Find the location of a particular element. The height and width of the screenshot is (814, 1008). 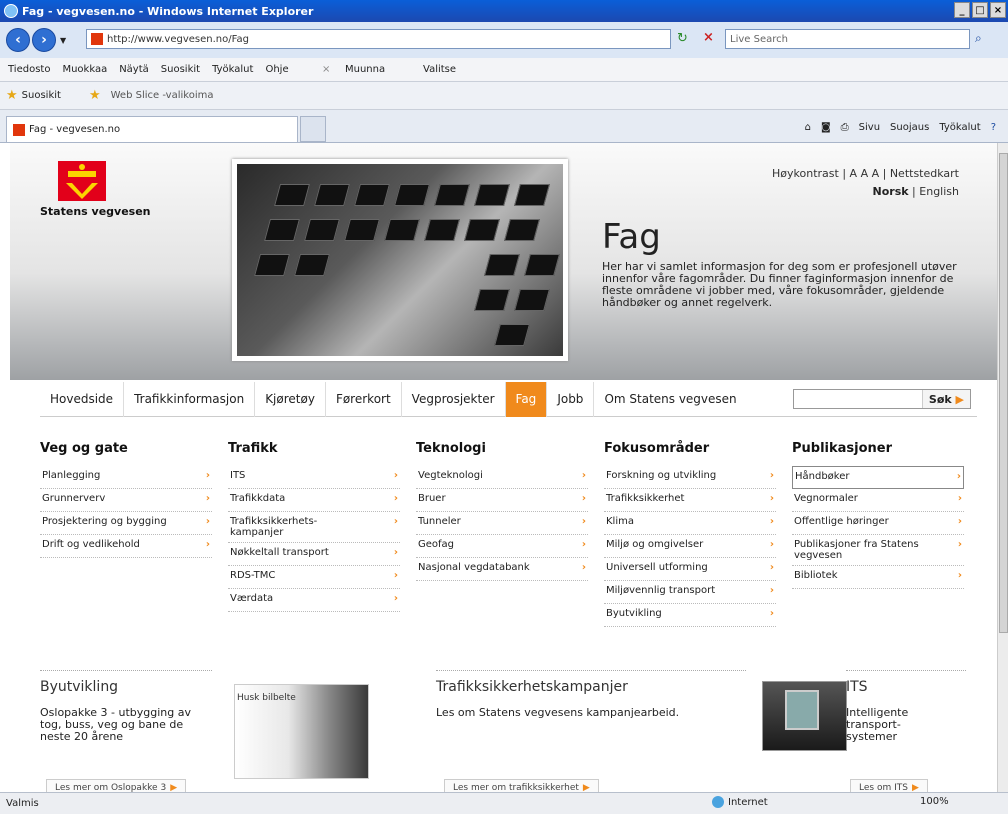

help-icon: ? is located at coordinates (993, 127).